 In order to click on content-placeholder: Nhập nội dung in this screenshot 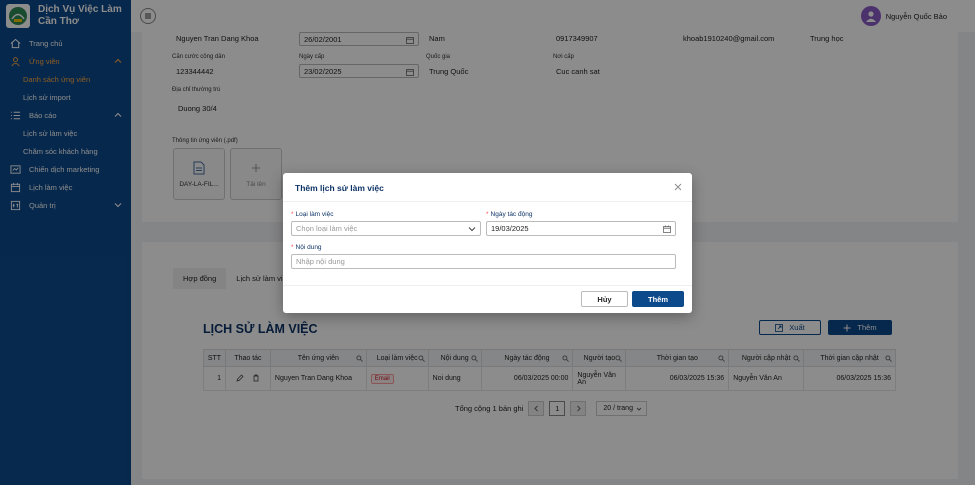, I will do `click(320, 261)`.